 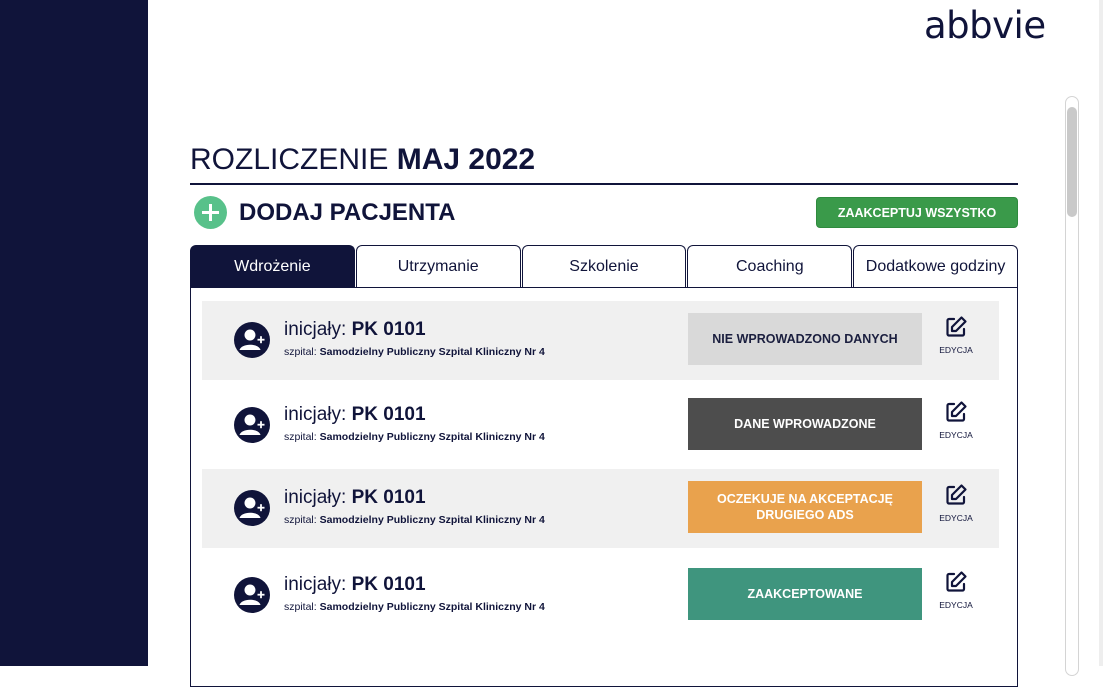 I want to click on page-title-prefix: ROZLICZENIE, so click(x=289, y=159).